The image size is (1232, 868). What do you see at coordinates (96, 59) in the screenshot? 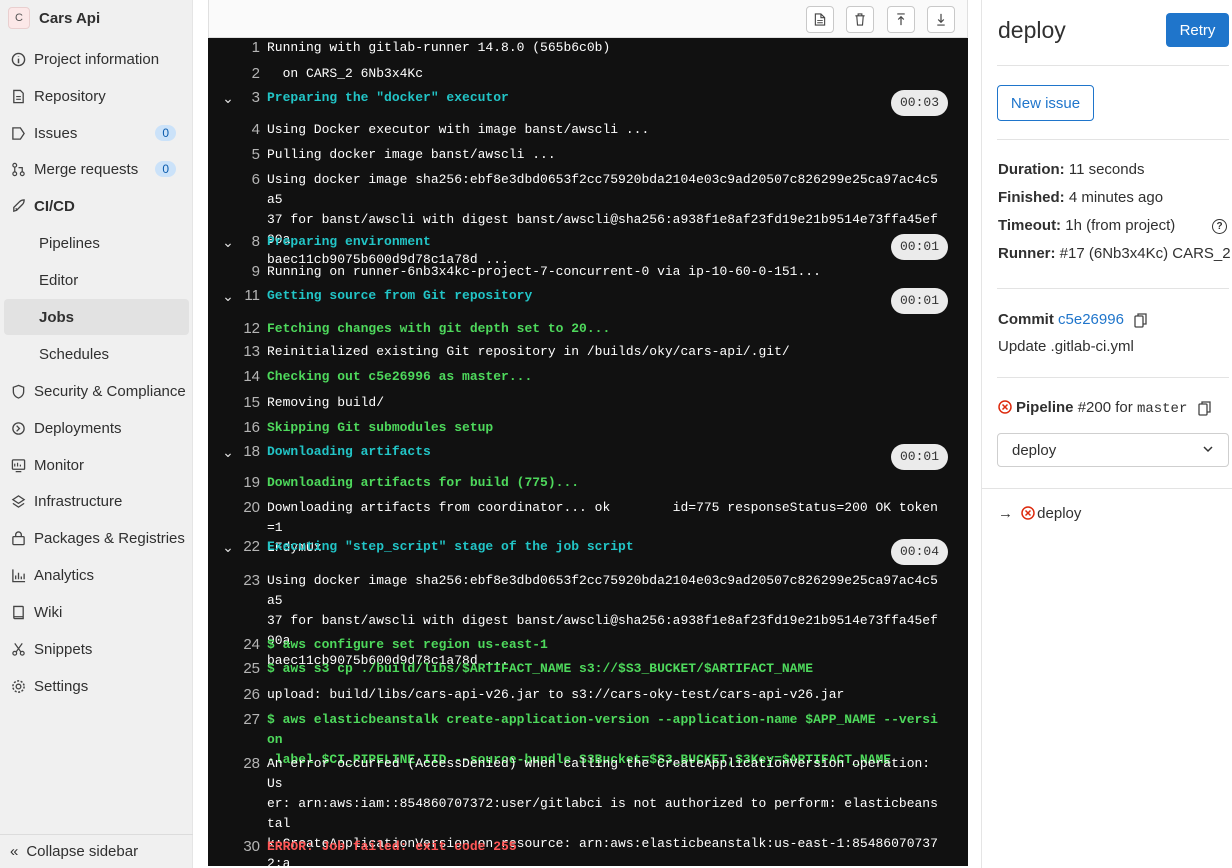
I see `sidebar-item-project-information: Project information` at bounding box center [96, 59].